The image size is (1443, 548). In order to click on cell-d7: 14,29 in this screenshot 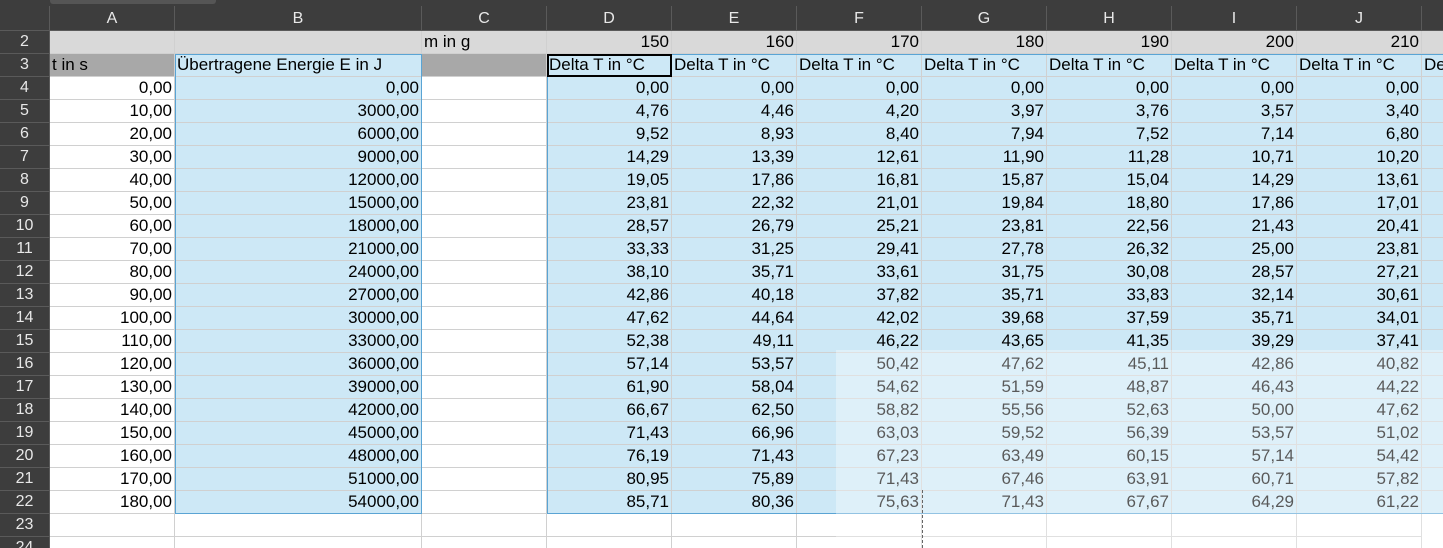, I will do `click(609, 157)`.